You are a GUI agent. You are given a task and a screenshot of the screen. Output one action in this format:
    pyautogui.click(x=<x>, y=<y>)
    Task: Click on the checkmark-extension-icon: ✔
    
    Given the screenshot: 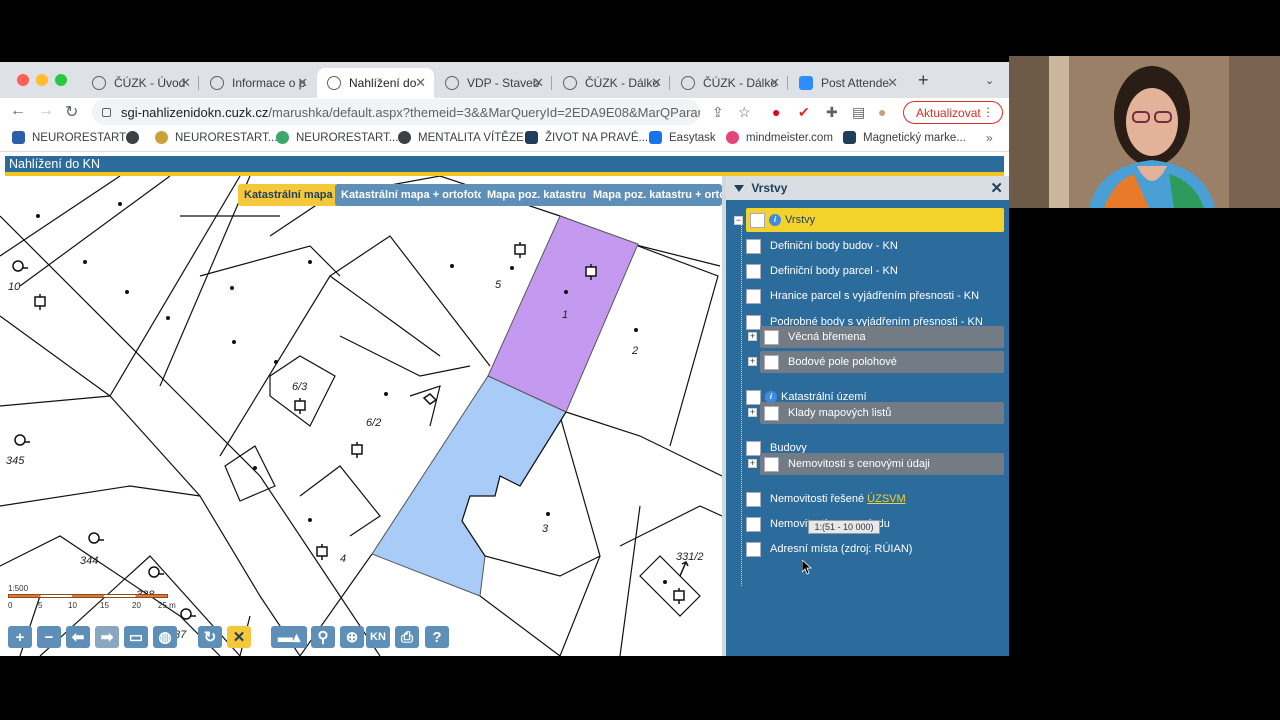 What is the action you would take?
    pyautogui.click(x=804, y=112)
    